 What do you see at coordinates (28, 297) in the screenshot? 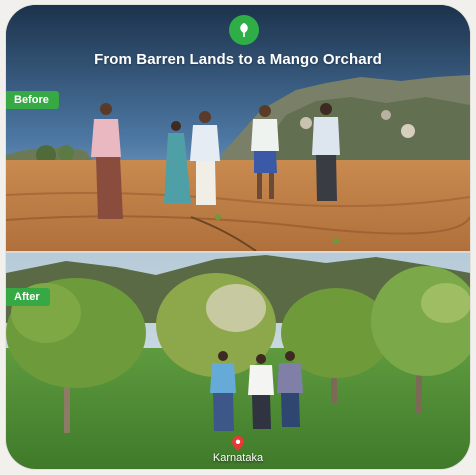
I see `after-tag: After` at bounding box center [28, 297].